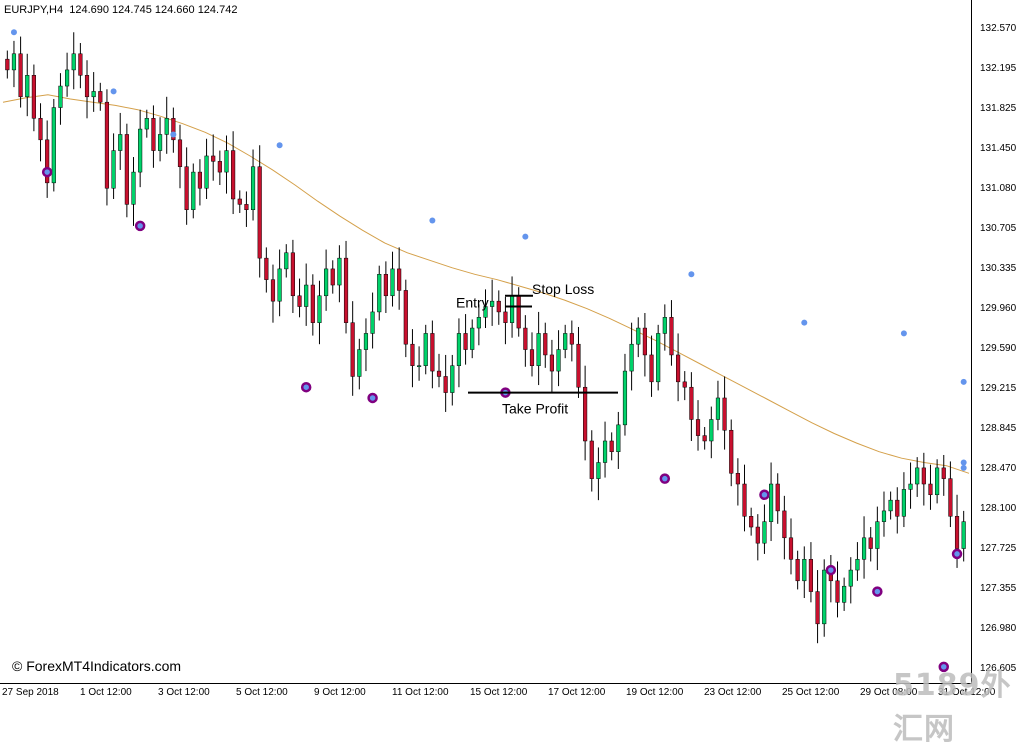  Describe the element at coordinates (184, 692) in the screenshot. I see `time-tick-label: 3 Oct 12:00` at that location.